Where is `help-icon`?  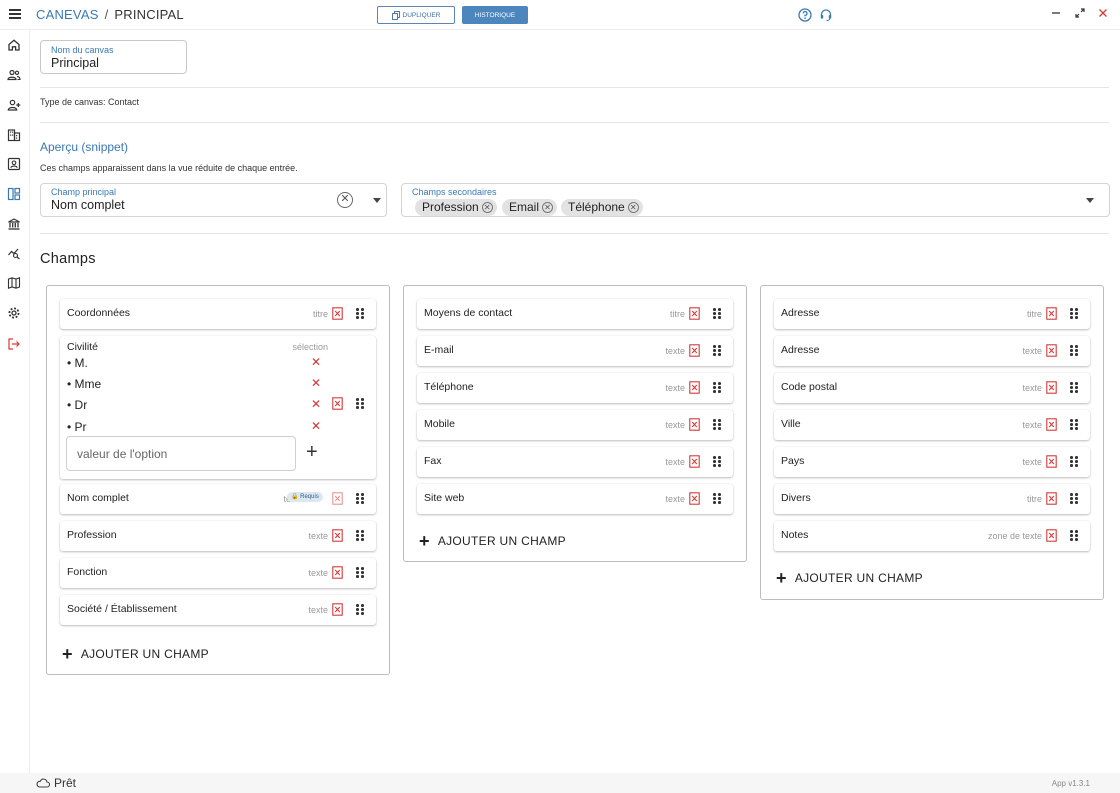 help-icon is located at coordinates (805, 15).